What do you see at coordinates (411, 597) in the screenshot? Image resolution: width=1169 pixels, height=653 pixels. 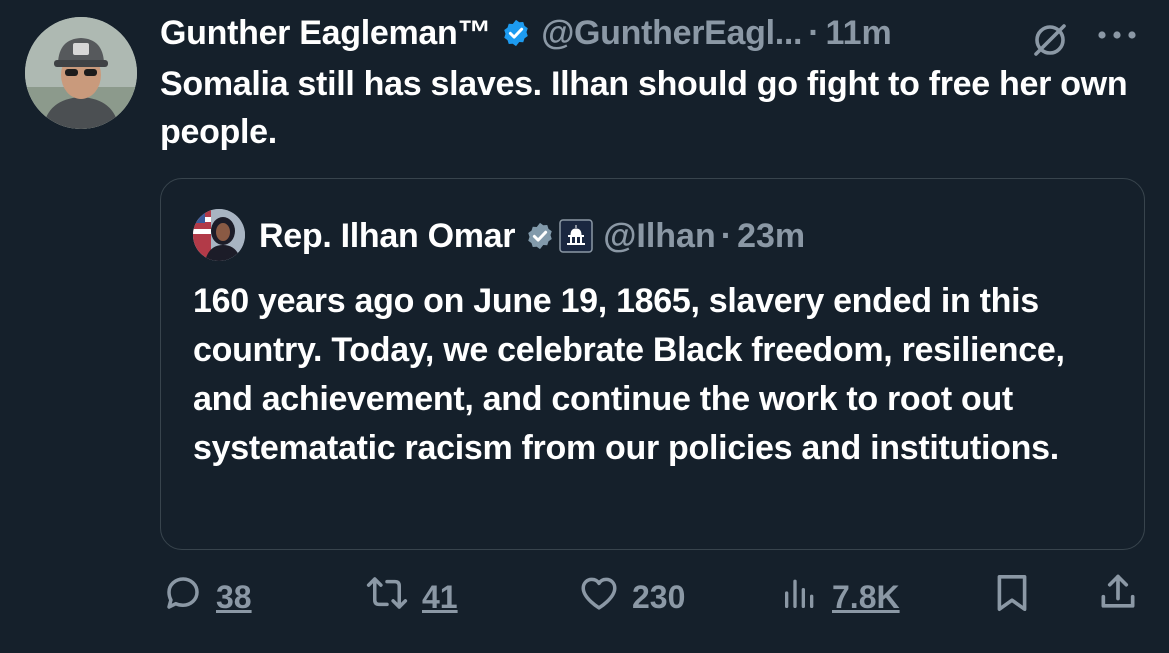 I see `retweet-button: 41` at bounding box center [411, 597].